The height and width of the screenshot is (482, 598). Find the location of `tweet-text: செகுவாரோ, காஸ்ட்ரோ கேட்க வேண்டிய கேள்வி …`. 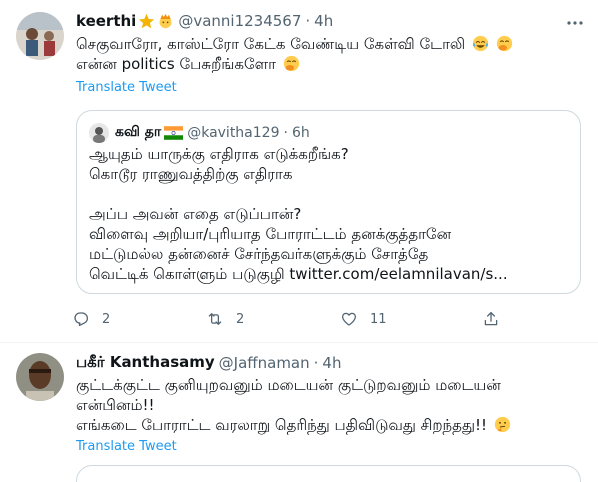

tweet-text: செகுவாரோ, காஸ்ட்ரோ கேட்க வேண்டிய கேள்வி … is located at coordinates (331, 54).